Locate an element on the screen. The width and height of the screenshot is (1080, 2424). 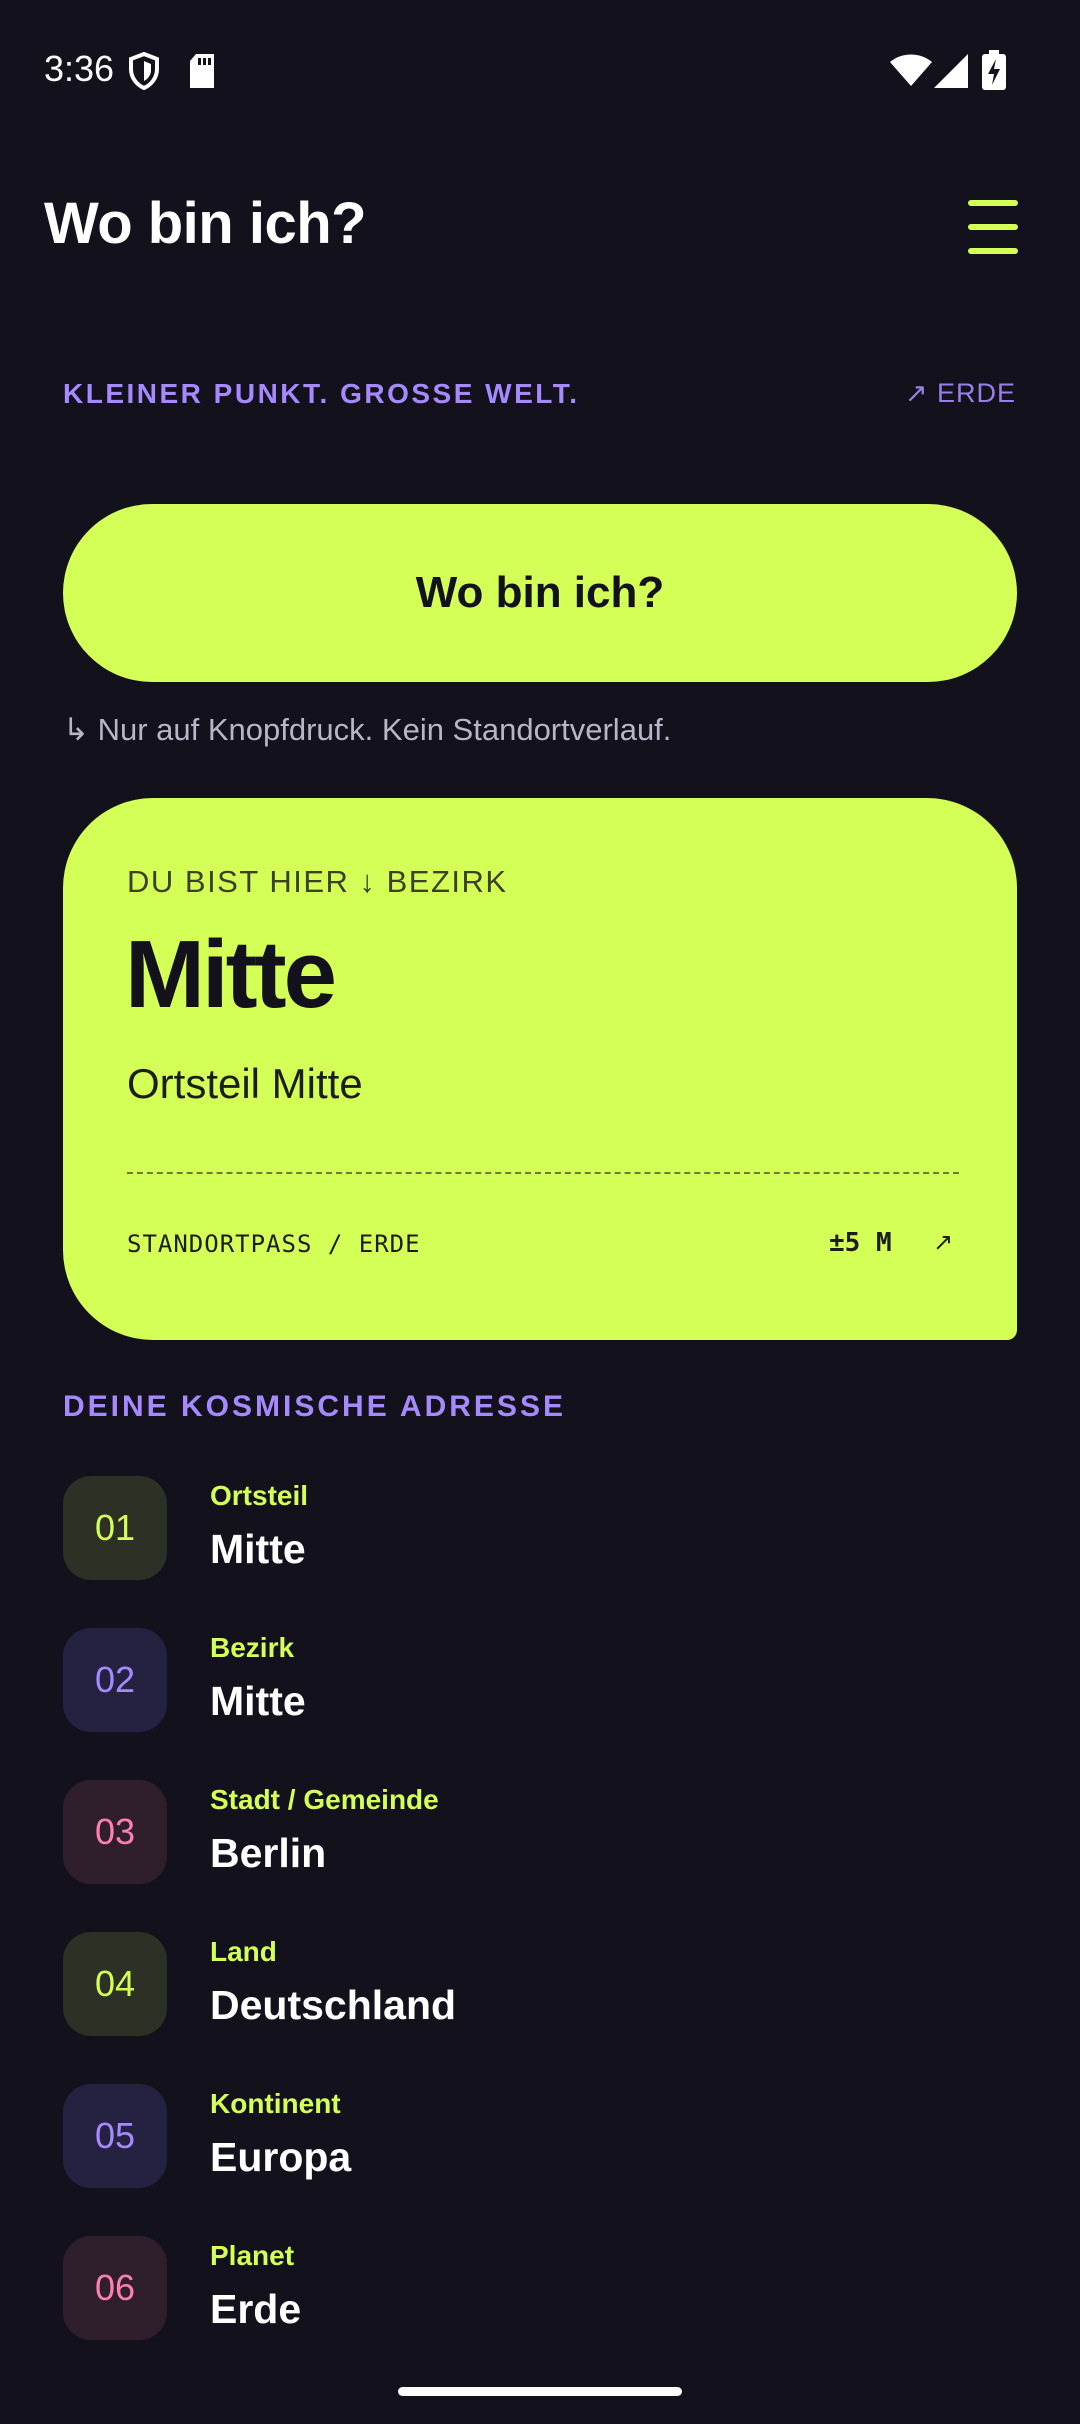
number-badge: 04 is located at coordinates (115, 1984).